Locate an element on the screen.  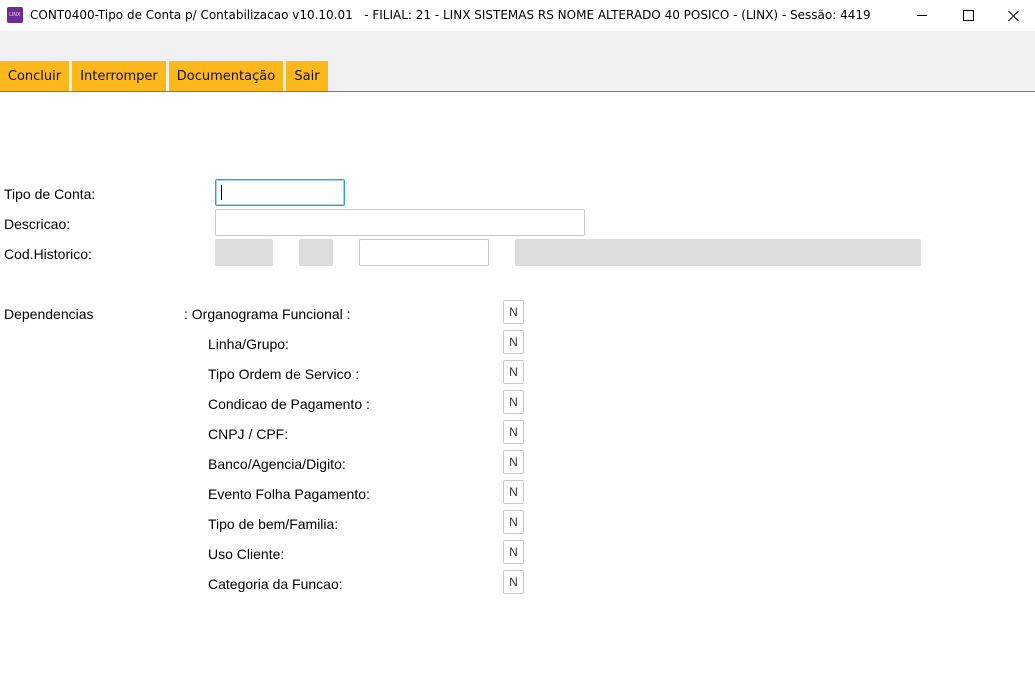
dep-label-condicao-pagamento: Condicao de Pagamento : is located at coordinates (289, 404).